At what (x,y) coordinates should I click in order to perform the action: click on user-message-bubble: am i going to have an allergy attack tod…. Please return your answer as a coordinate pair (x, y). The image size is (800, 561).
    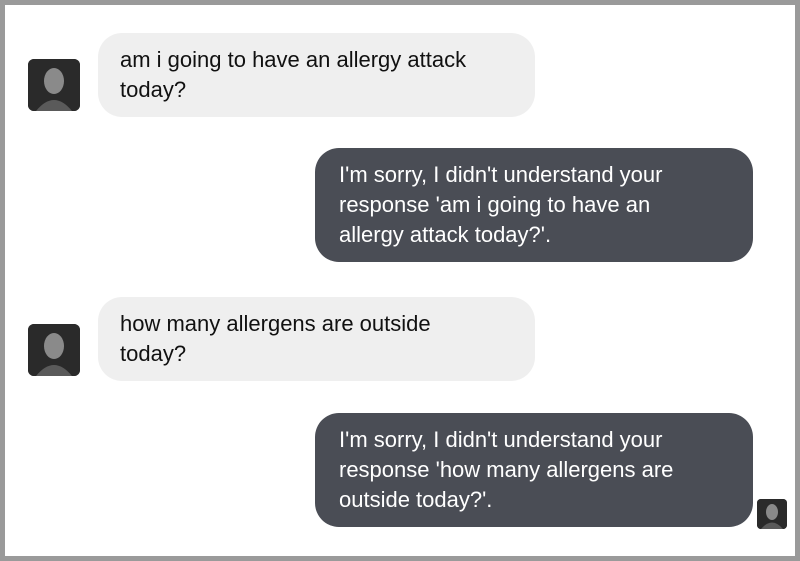
    Looking at the image, I should click on (316, 75).